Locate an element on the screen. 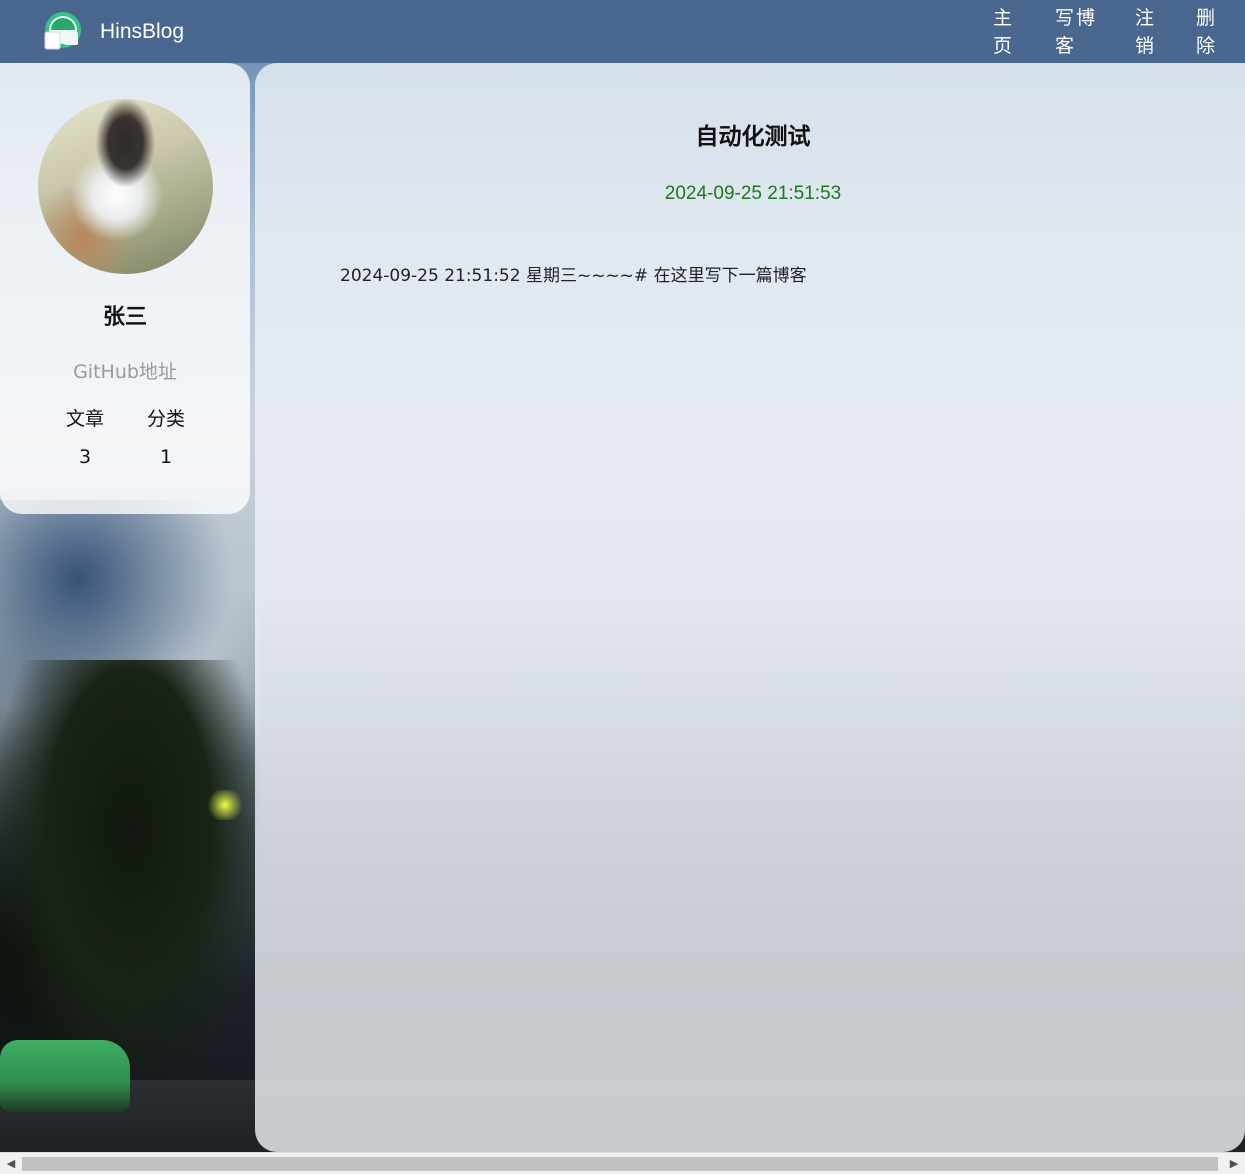  blog-logo-icon is located at coordinates (62, 31).